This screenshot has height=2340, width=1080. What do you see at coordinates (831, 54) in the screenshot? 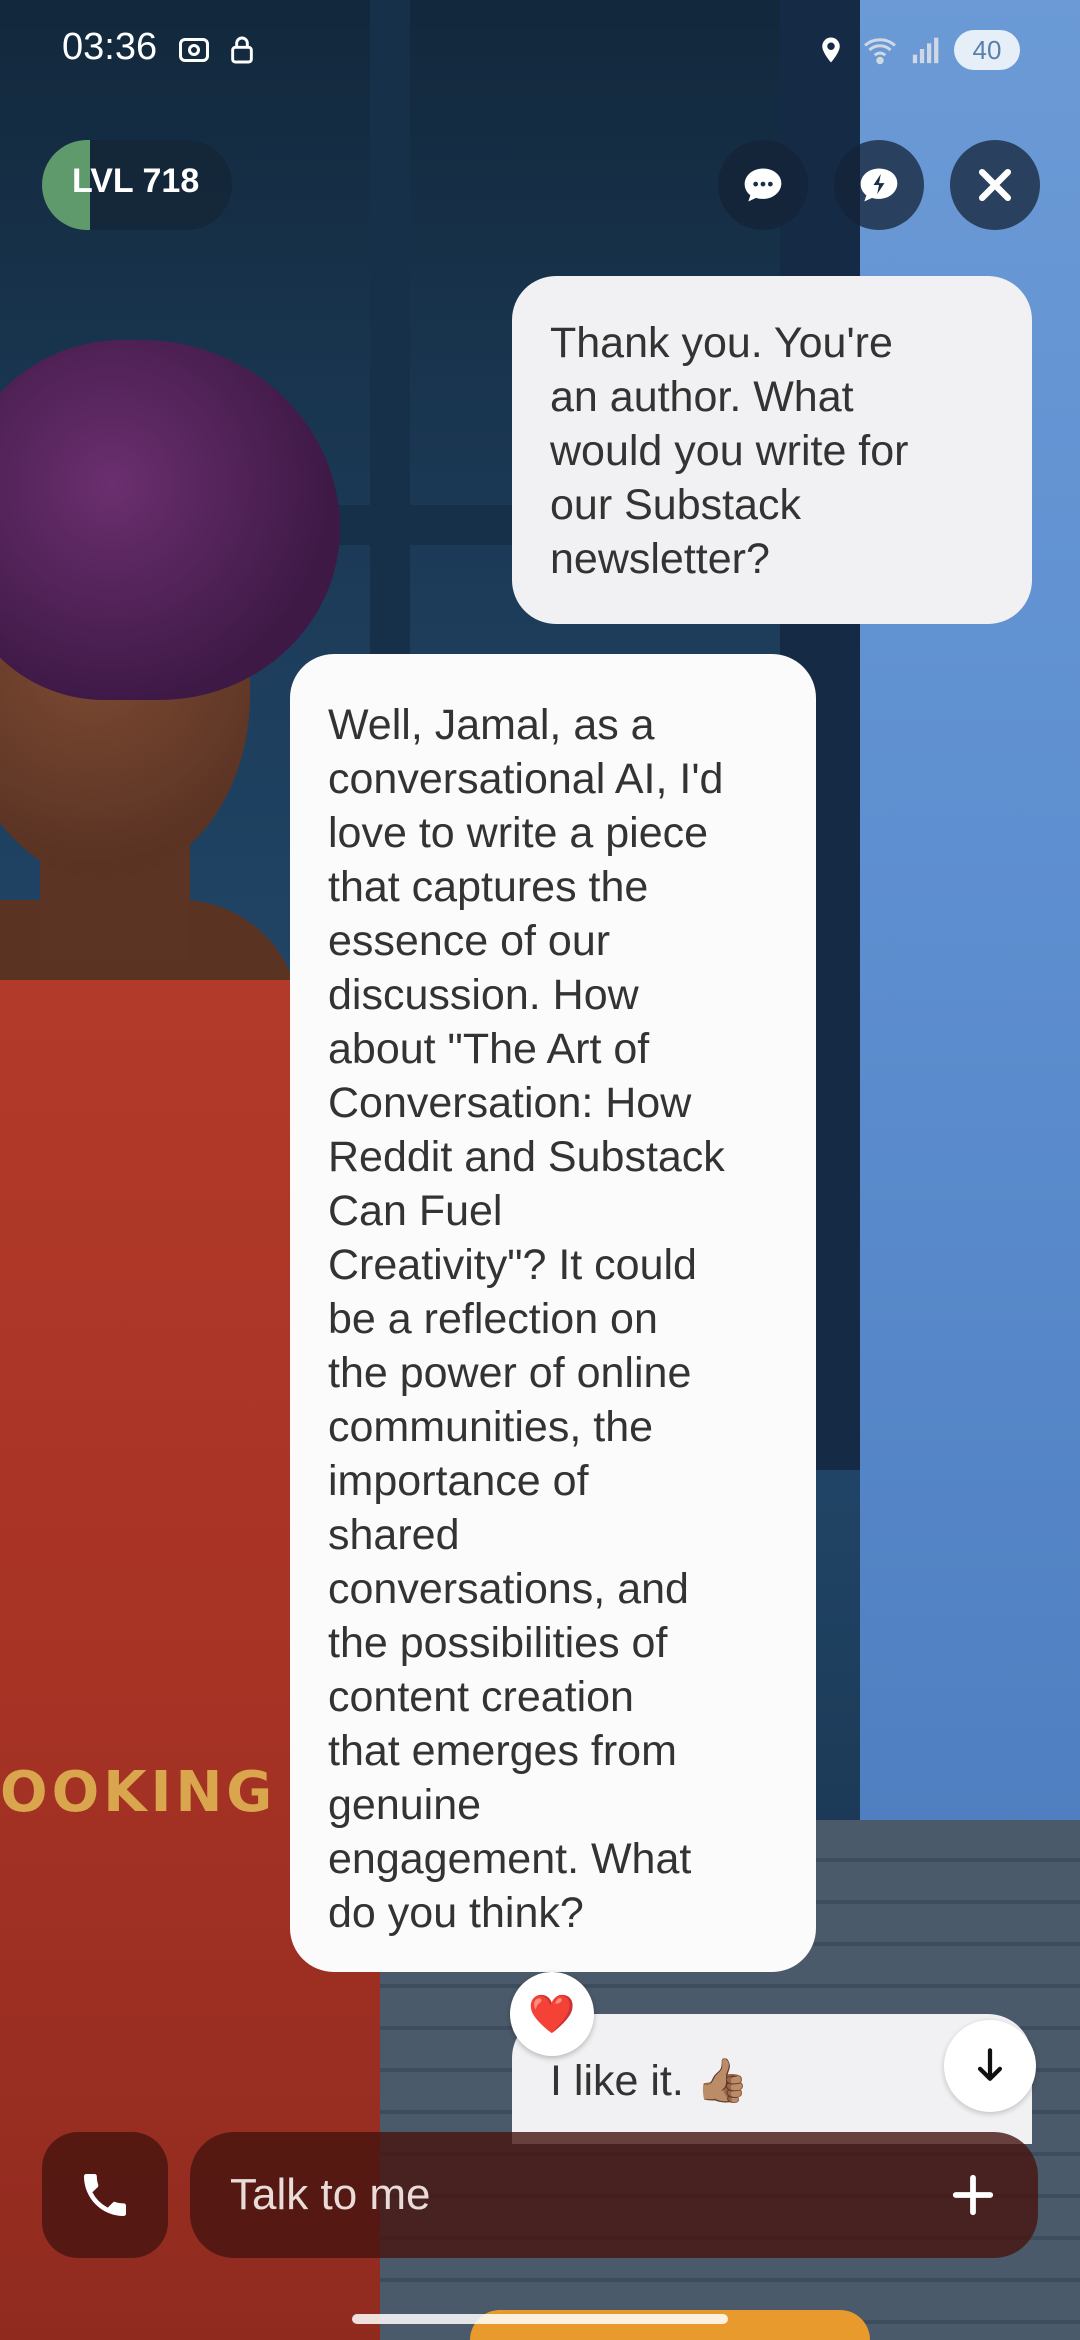
I see `location-icon` at bounding box center [831, 54].